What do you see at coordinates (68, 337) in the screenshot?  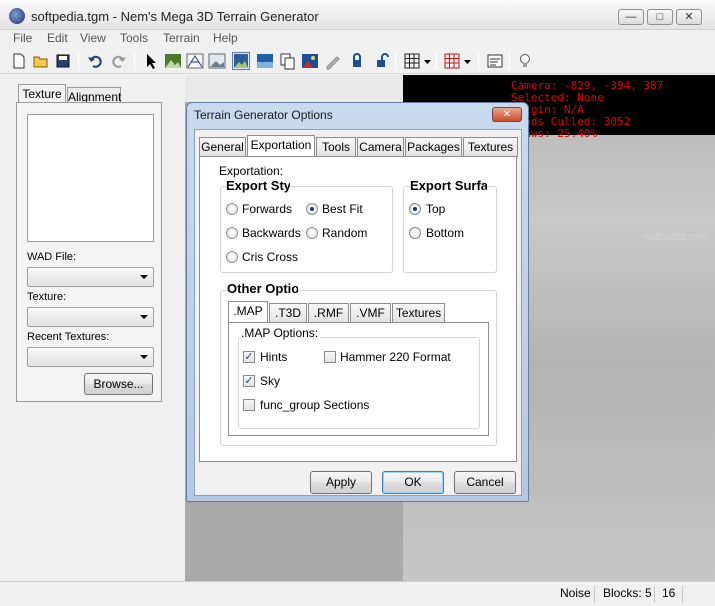 I see `recent-textures-label: Recent Textures:` at bounding box center [68, 337].